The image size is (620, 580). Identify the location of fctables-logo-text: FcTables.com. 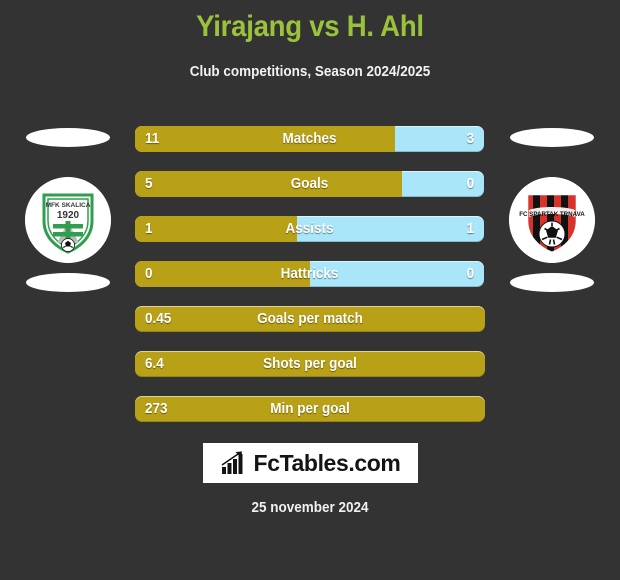
(327, 462).